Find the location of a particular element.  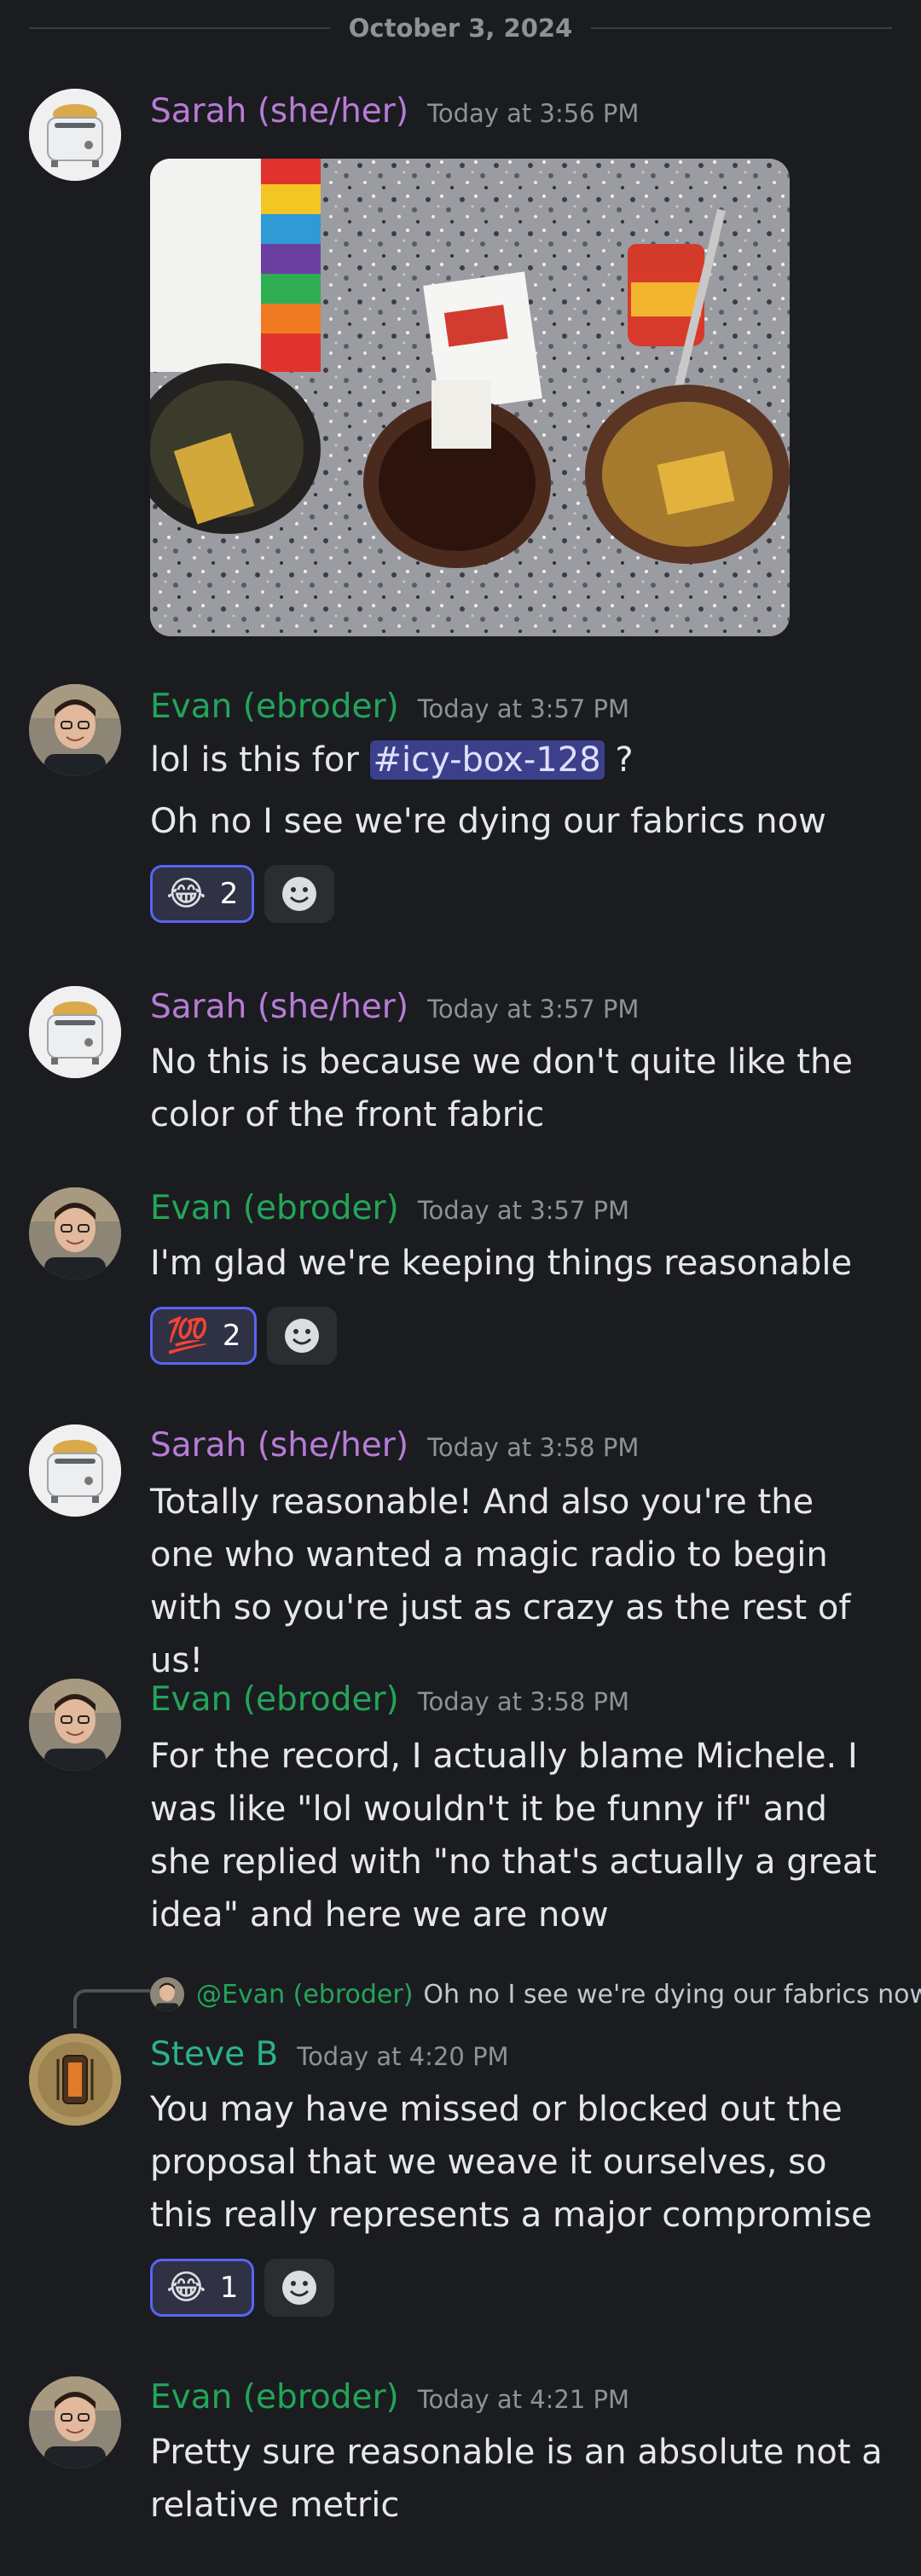

image-attachment is located at coordinates (470, 397).